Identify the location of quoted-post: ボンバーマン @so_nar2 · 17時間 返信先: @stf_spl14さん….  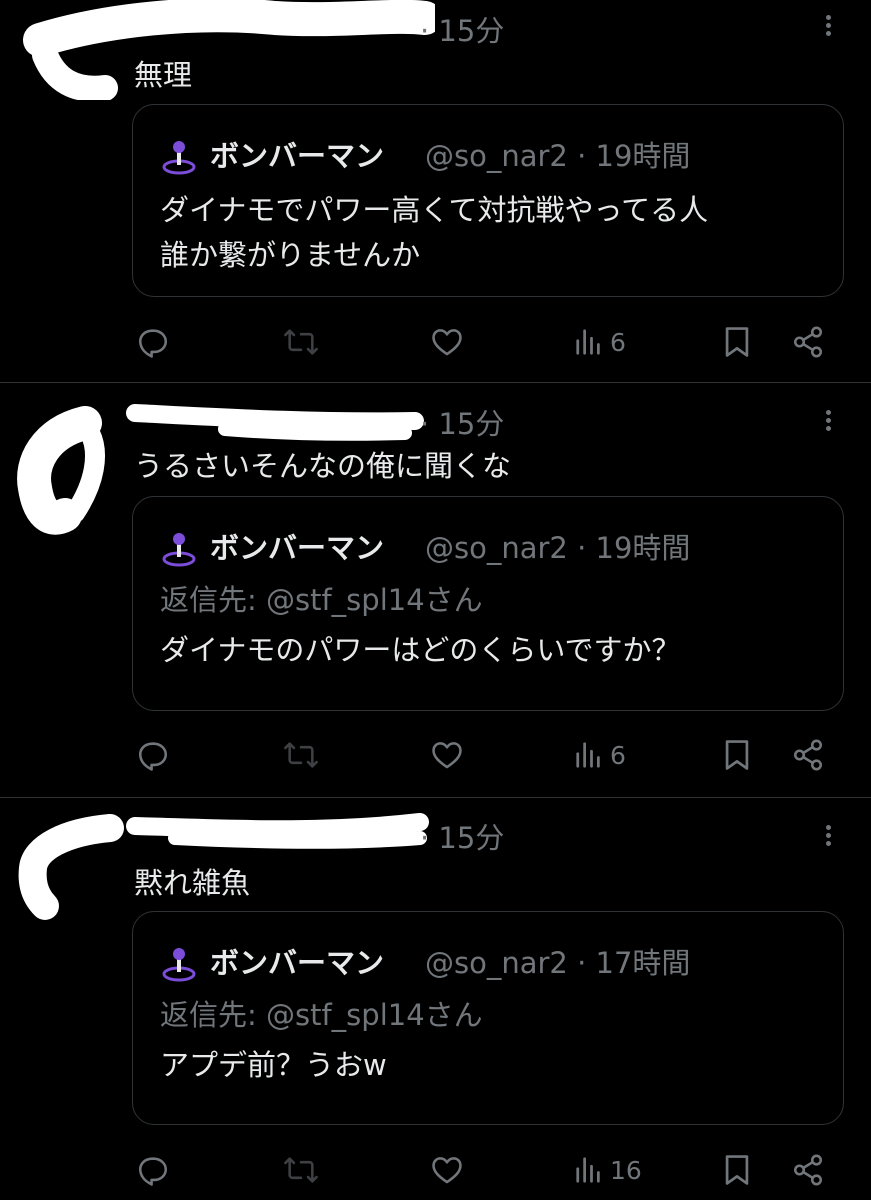
(488, 1018).